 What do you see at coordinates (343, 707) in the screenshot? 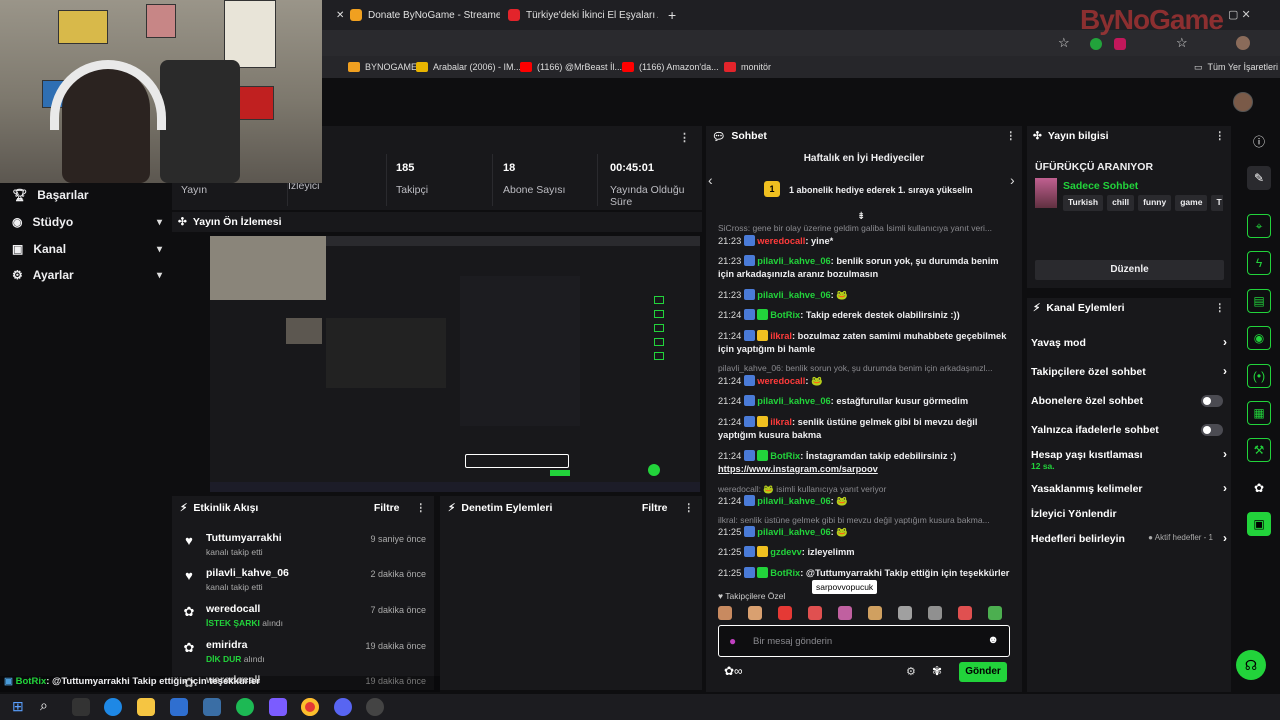
I see `discord-icon` at bounding box center [343, 707].